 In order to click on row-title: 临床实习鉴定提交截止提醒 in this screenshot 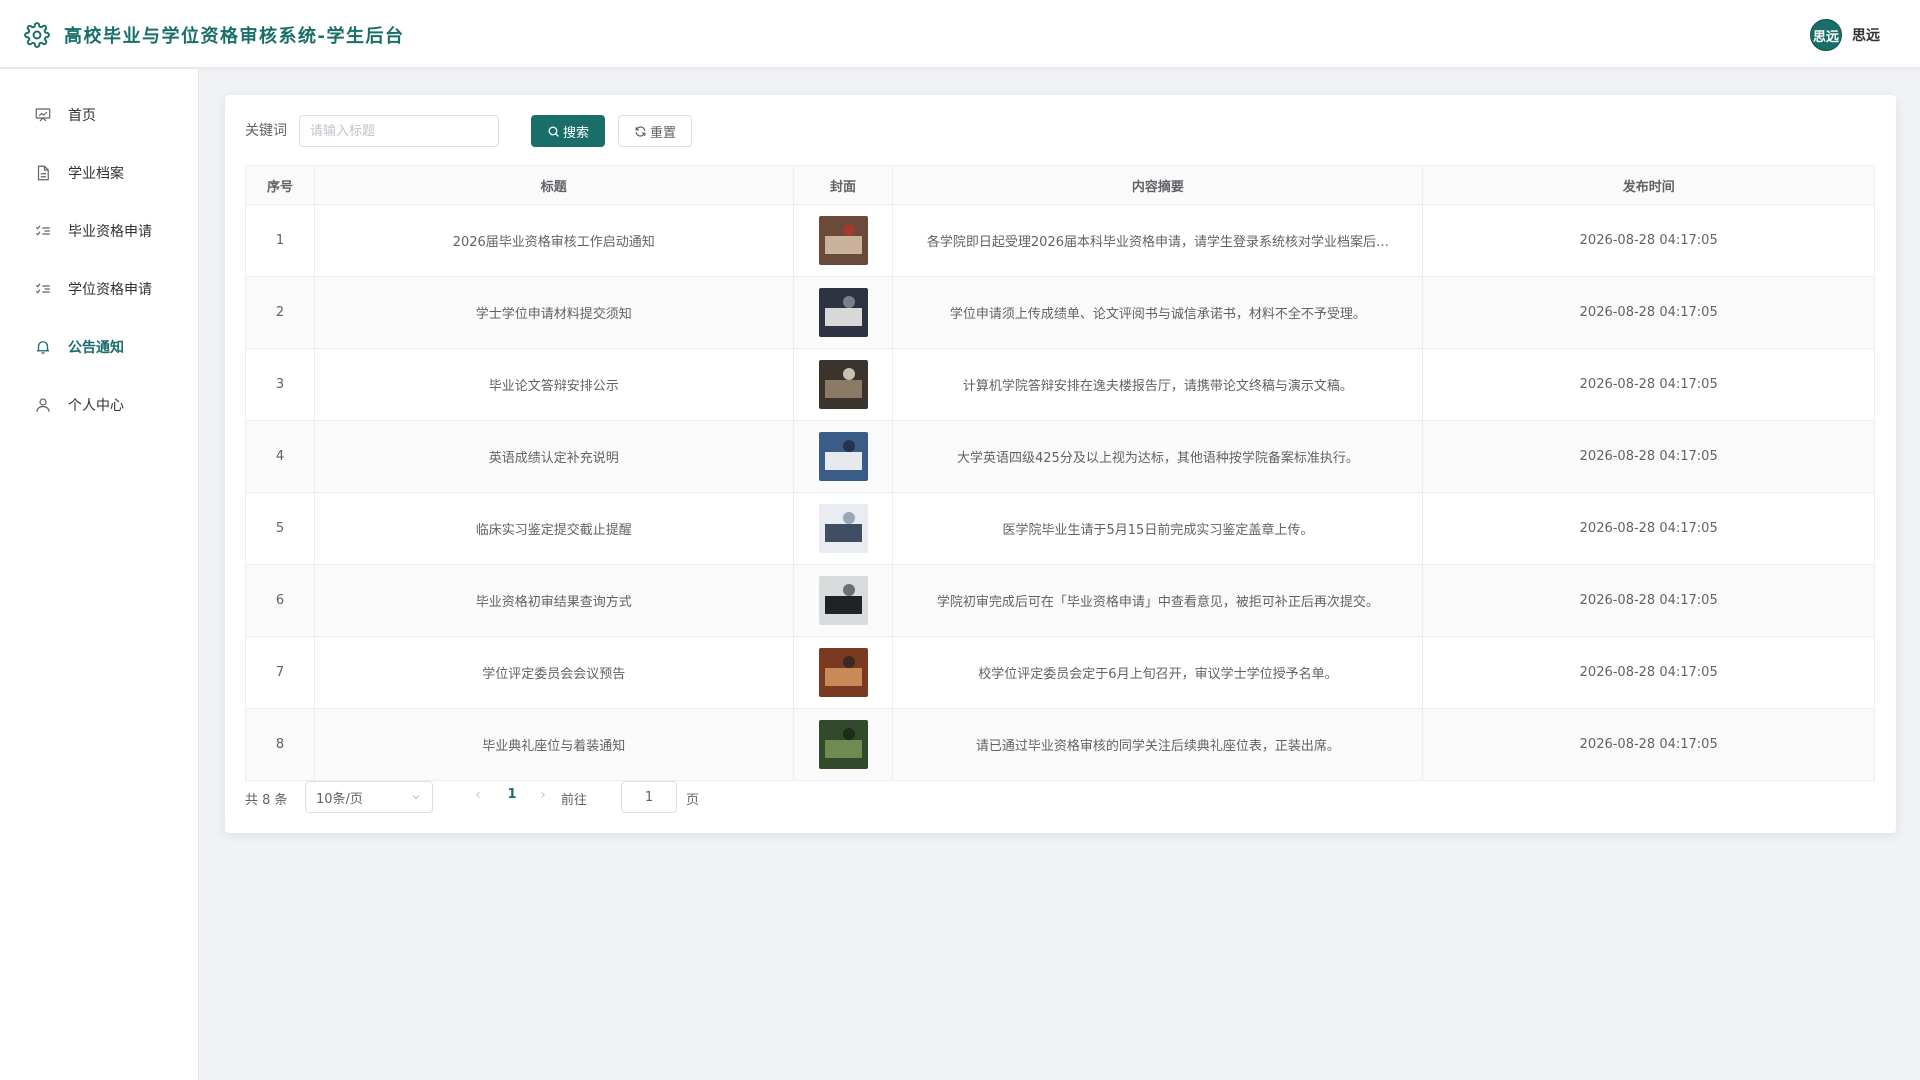, I will do `click(554, 528)`.